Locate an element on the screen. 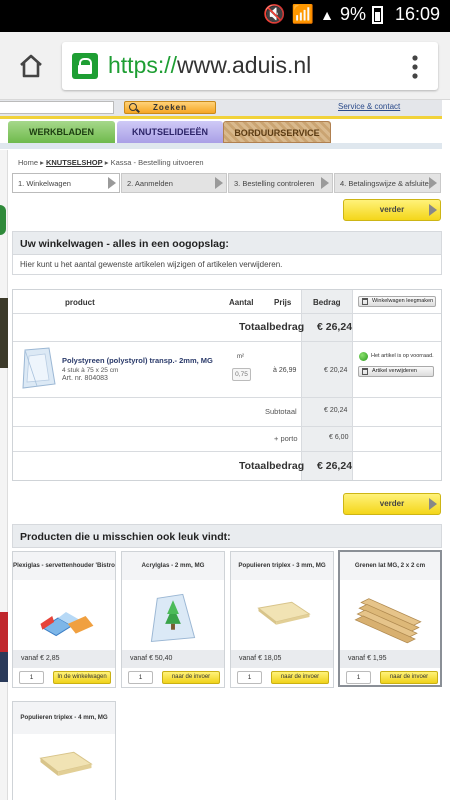 The width and height of the screenshot is (450, 800). step-winkelwagen: 1. Winkelwagen is located at coordinates (66, 183).